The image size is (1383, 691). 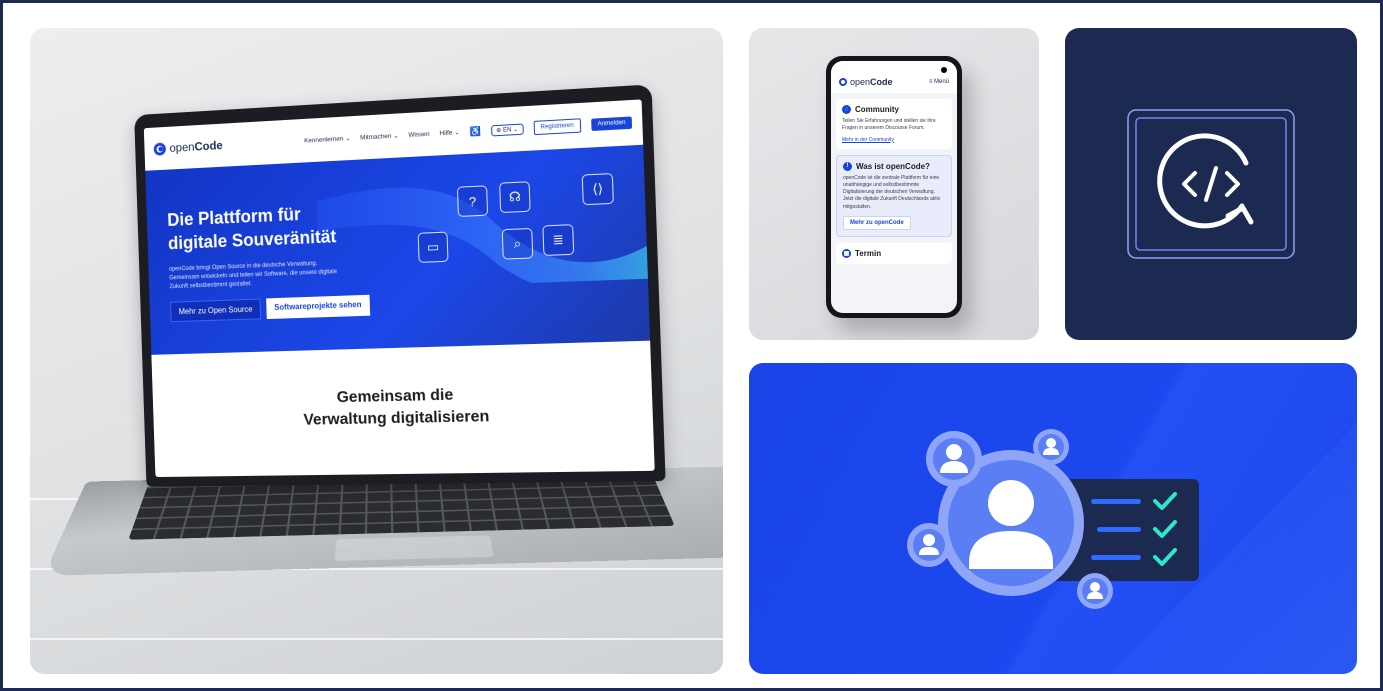 I want to click on phone-camera, so click(x=944, y=70).